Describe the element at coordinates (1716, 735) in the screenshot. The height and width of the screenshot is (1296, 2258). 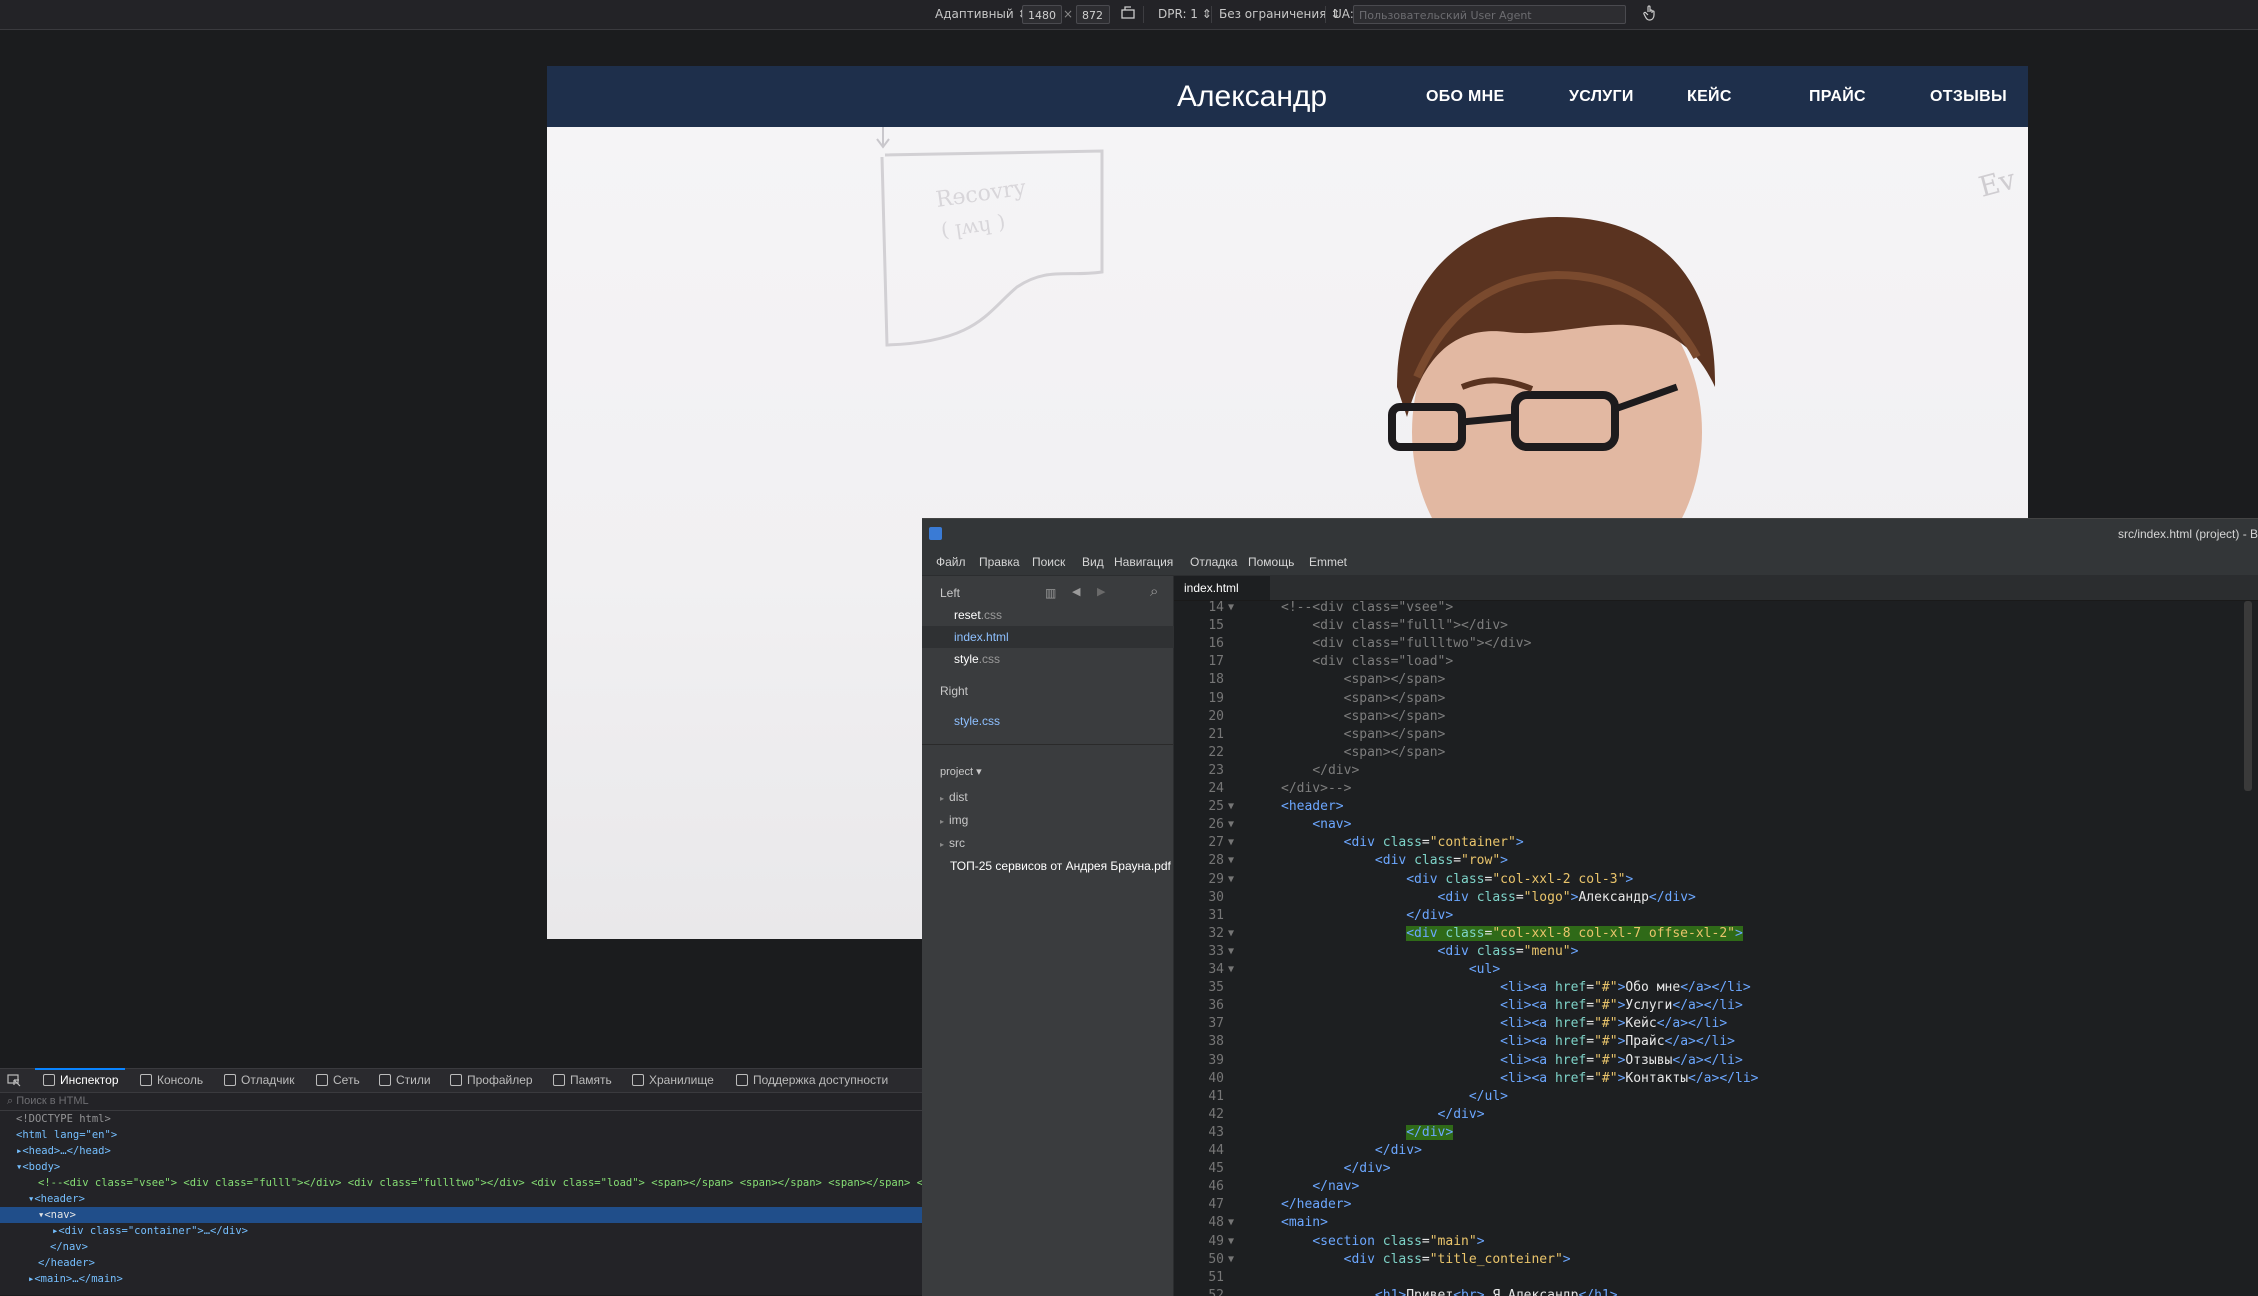
I see `code-line: 21 <span></span>` at that location.